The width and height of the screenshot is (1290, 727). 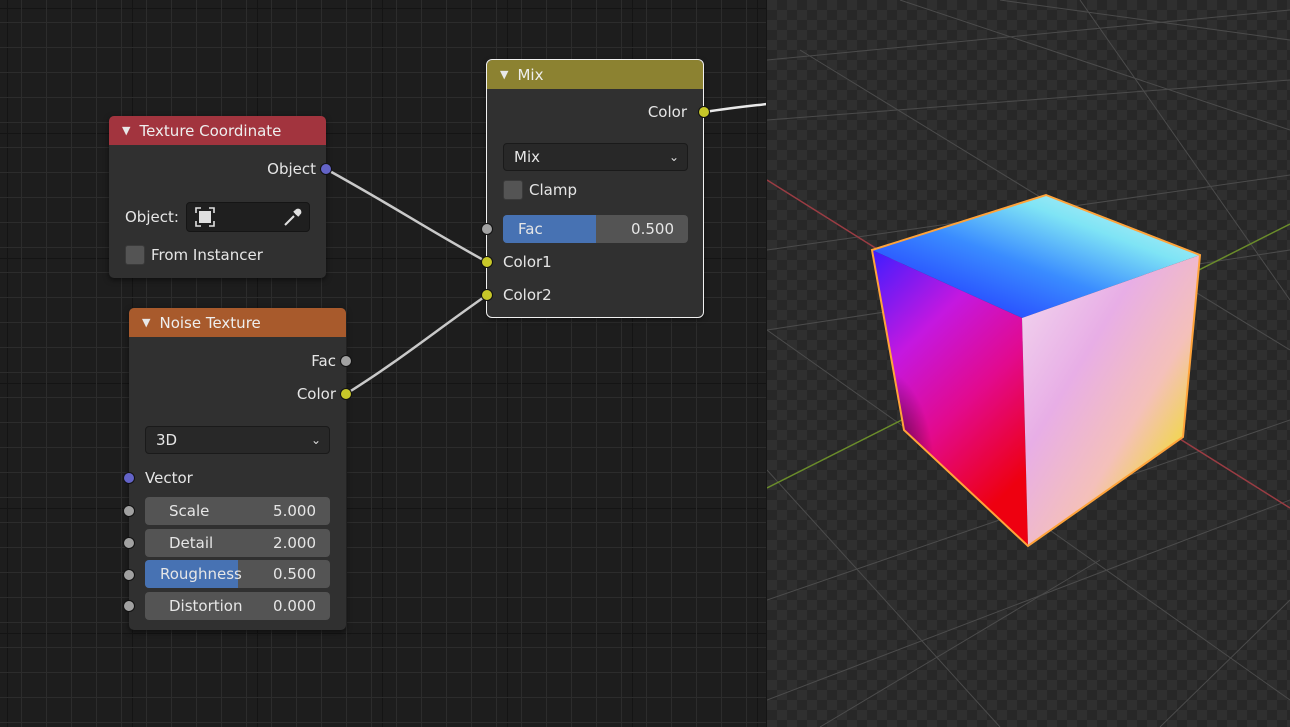 I want to click on fac-field: Fac 0.500, so click(x=595, y=229).